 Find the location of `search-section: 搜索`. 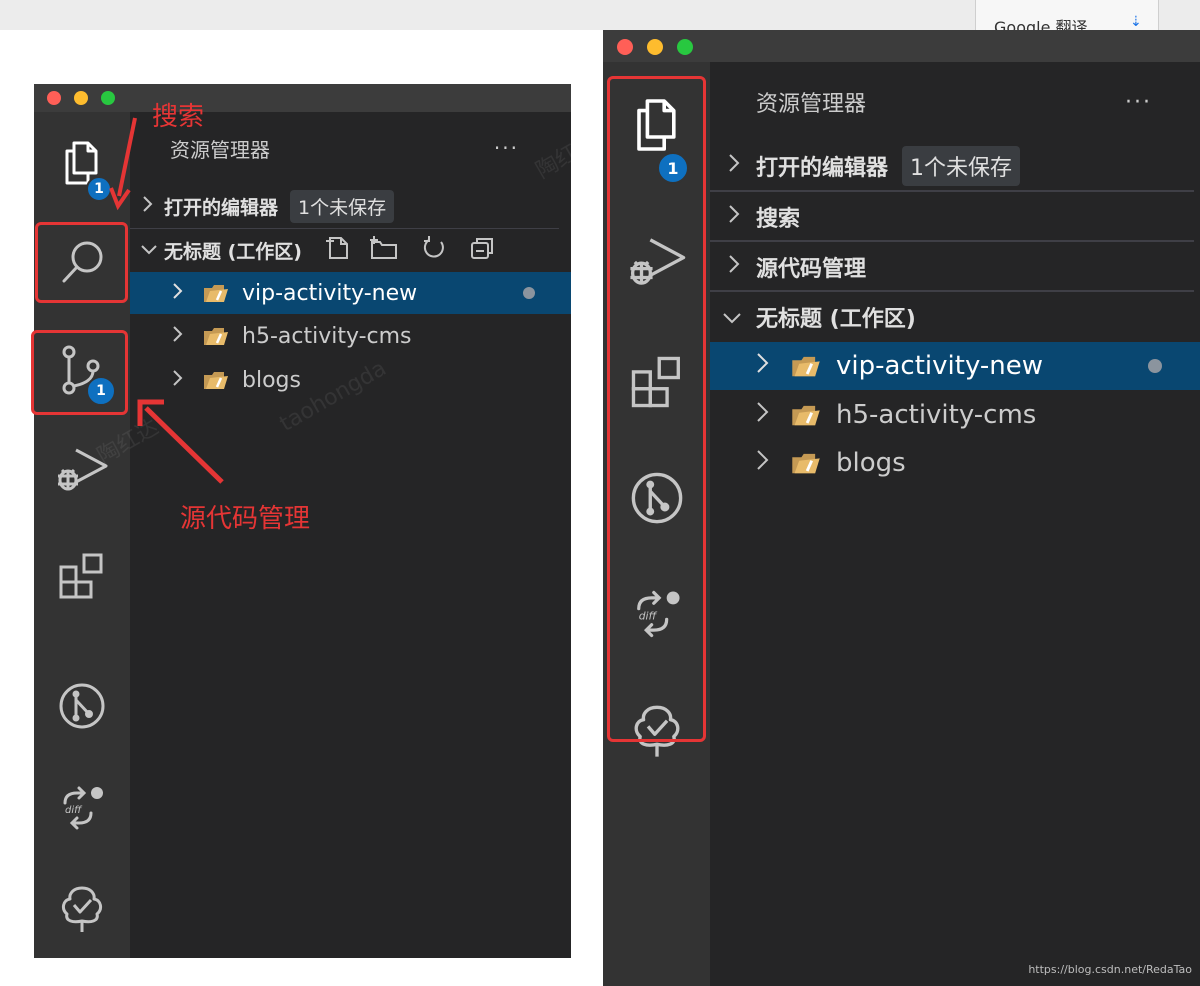

search-section: 搜索 is located at coordinates (955, 217).